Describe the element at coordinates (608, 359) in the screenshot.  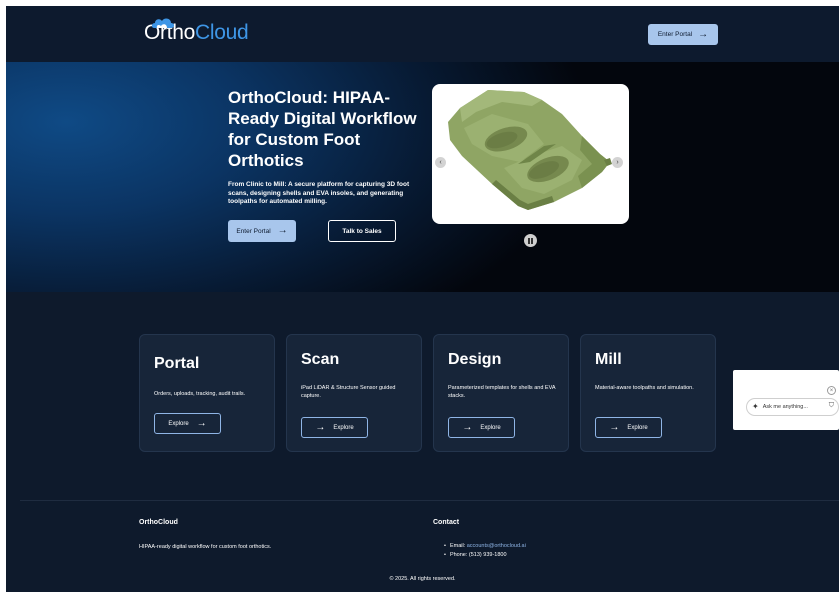
I see `card-title: Mill` at that location.